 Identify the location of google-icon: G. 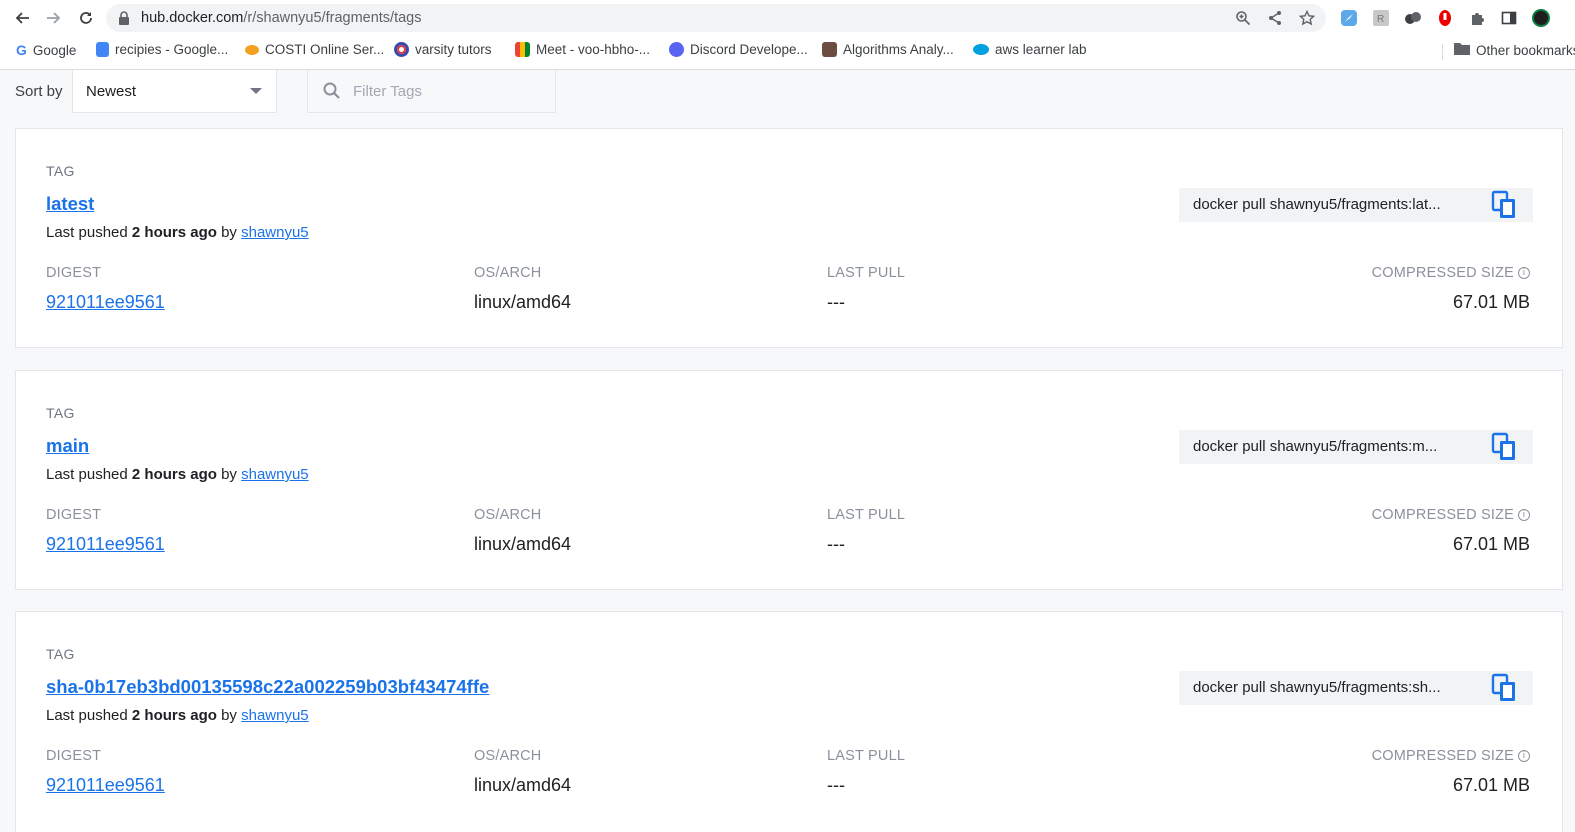
(21, 50).